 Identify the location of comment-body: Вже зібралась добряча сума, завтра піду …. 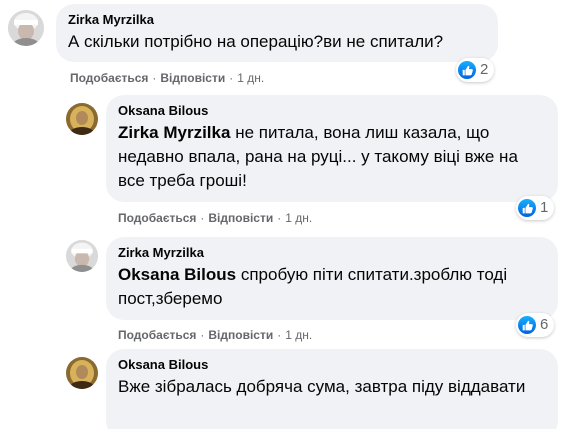
(322, 386).